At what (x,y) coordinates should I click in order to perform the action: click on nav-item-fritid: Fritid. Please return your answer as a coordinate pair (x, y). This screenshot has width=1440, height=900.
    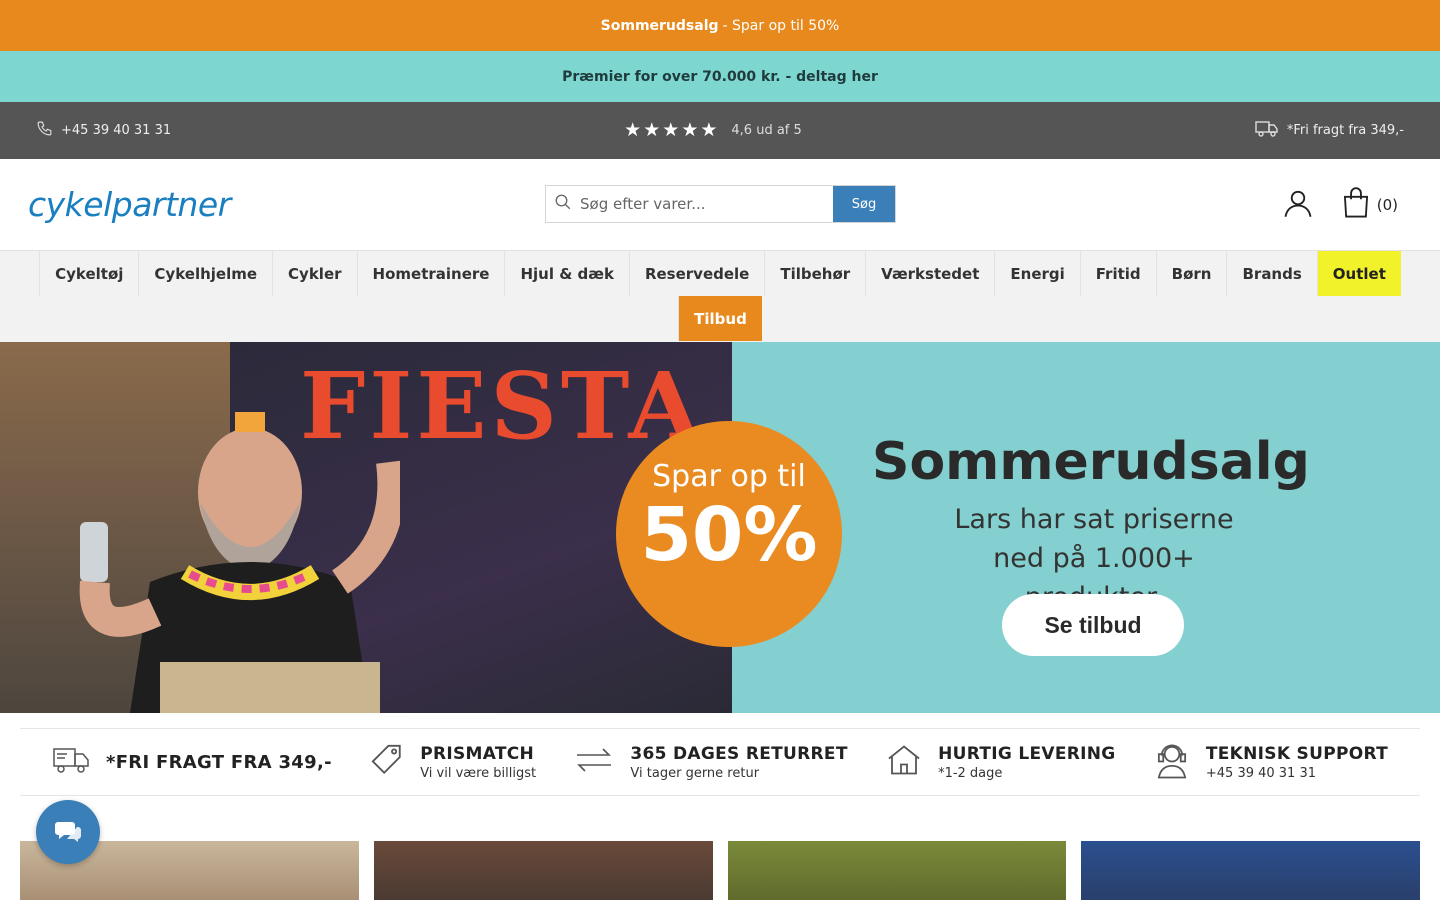
    Looking at the image, I should click on (1119, 273).